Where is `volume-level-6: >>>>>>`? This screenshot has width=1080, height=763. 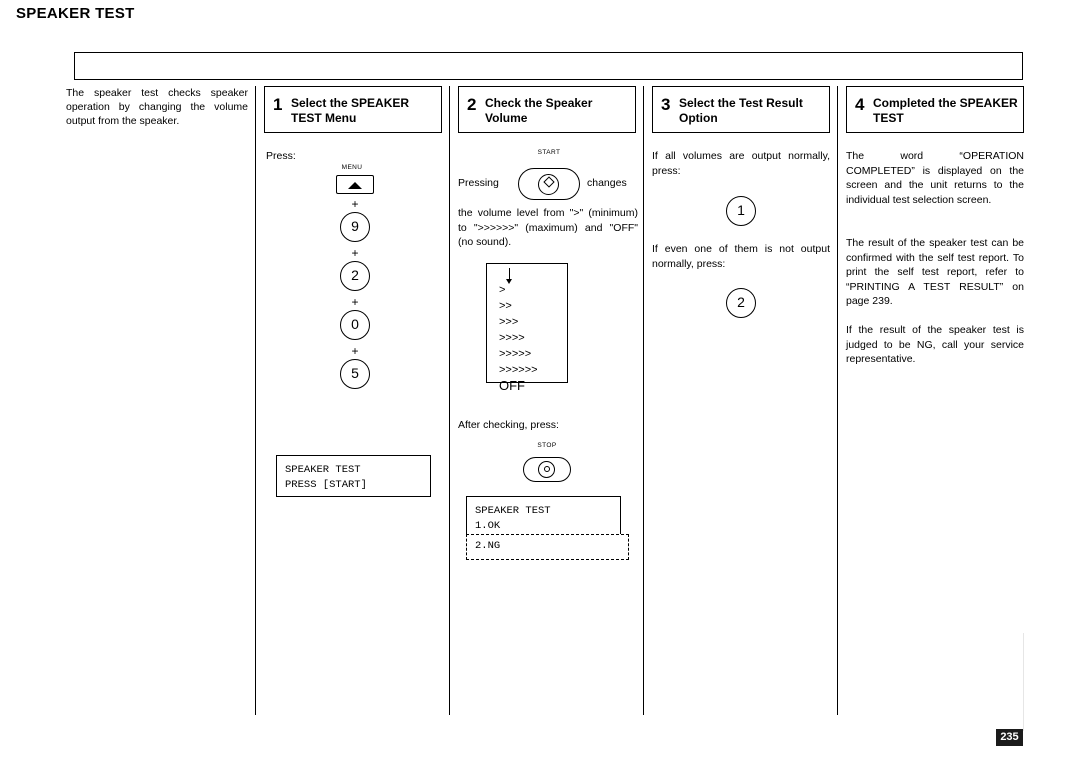 volume-level-6: >>>>>> is located at coordinates (518, 370).